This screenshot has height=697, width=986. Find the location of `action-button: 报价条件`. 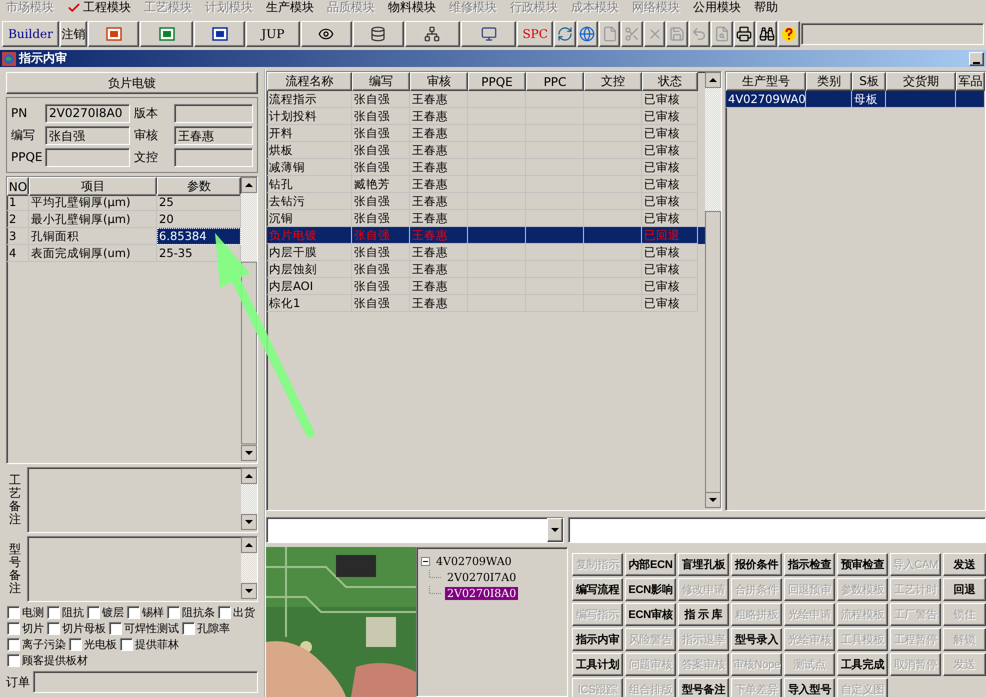

action-button: 报价条件 is located at coordinates (756, 564).